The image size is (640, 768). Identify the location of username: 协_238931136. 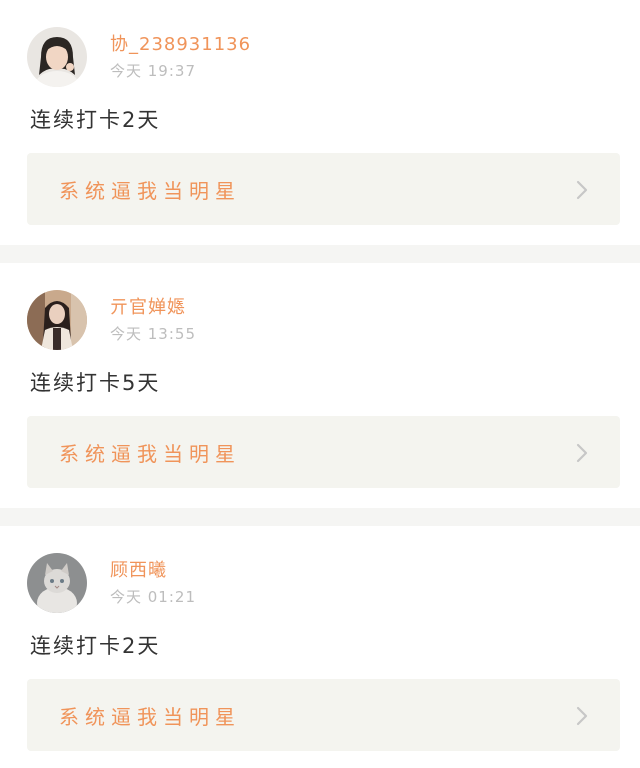
(180, 43).